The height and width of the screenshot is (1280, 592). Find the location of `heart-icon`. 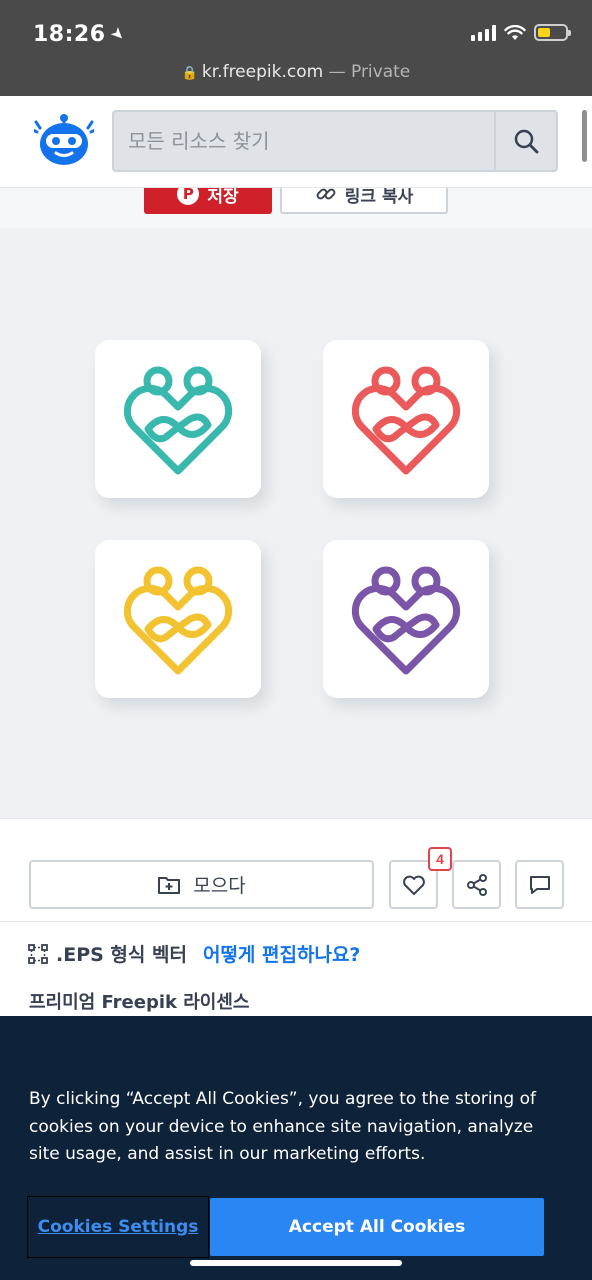

heart-icon is located at coordinates (413, 885).